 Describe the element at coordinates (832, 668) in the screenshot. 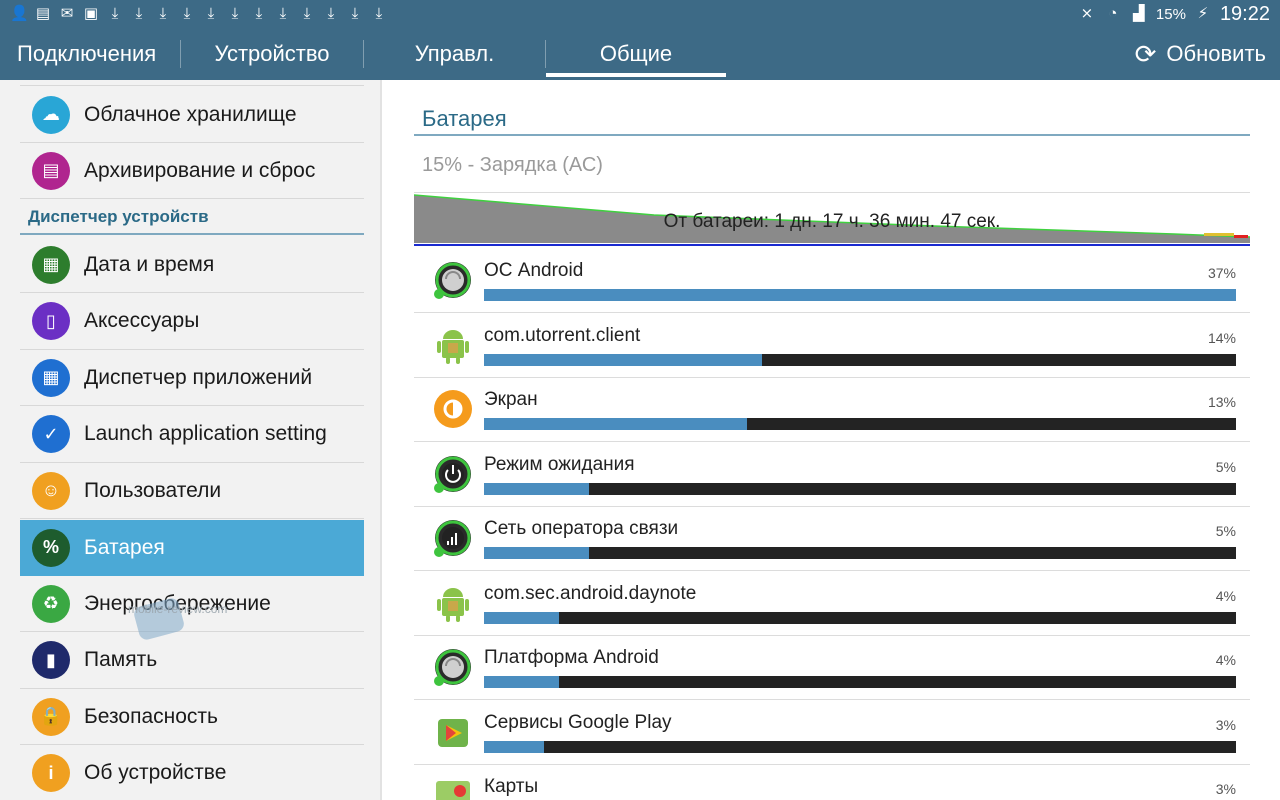

I see `usage-row: Платформа Android 4%` at that location.